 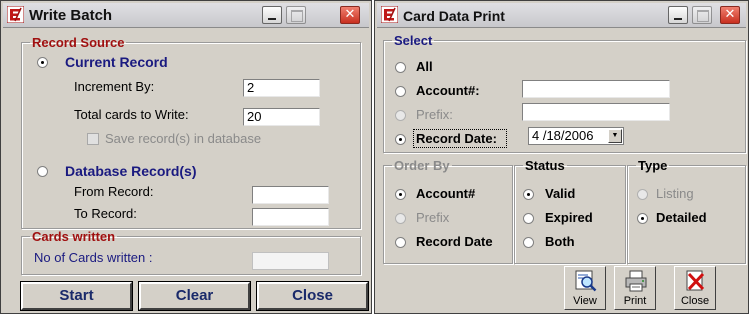 I want to click on type-detailed-radio, so click(x=642, y=218).